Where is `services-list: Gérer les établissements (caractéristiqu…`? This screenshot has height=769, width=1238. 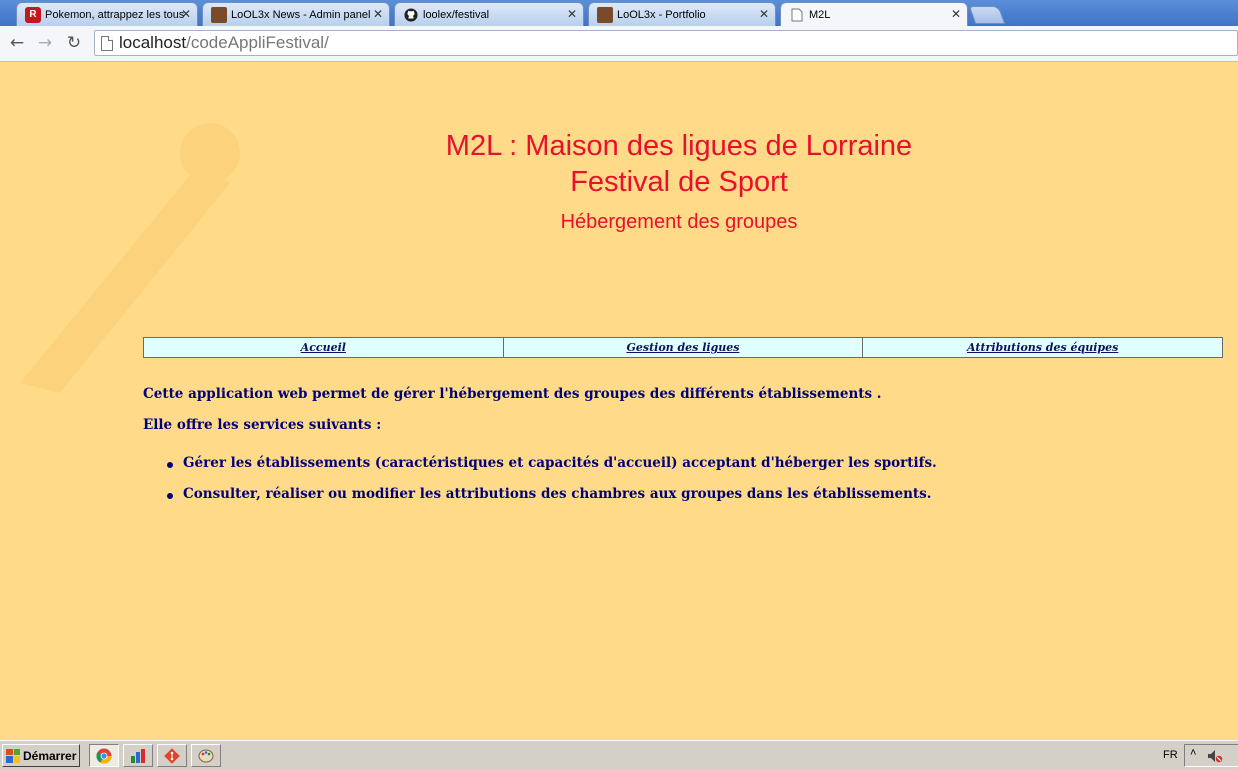 services-list: Gérer les établissements (caractéristiqu… is located at coordinates (550, 486).